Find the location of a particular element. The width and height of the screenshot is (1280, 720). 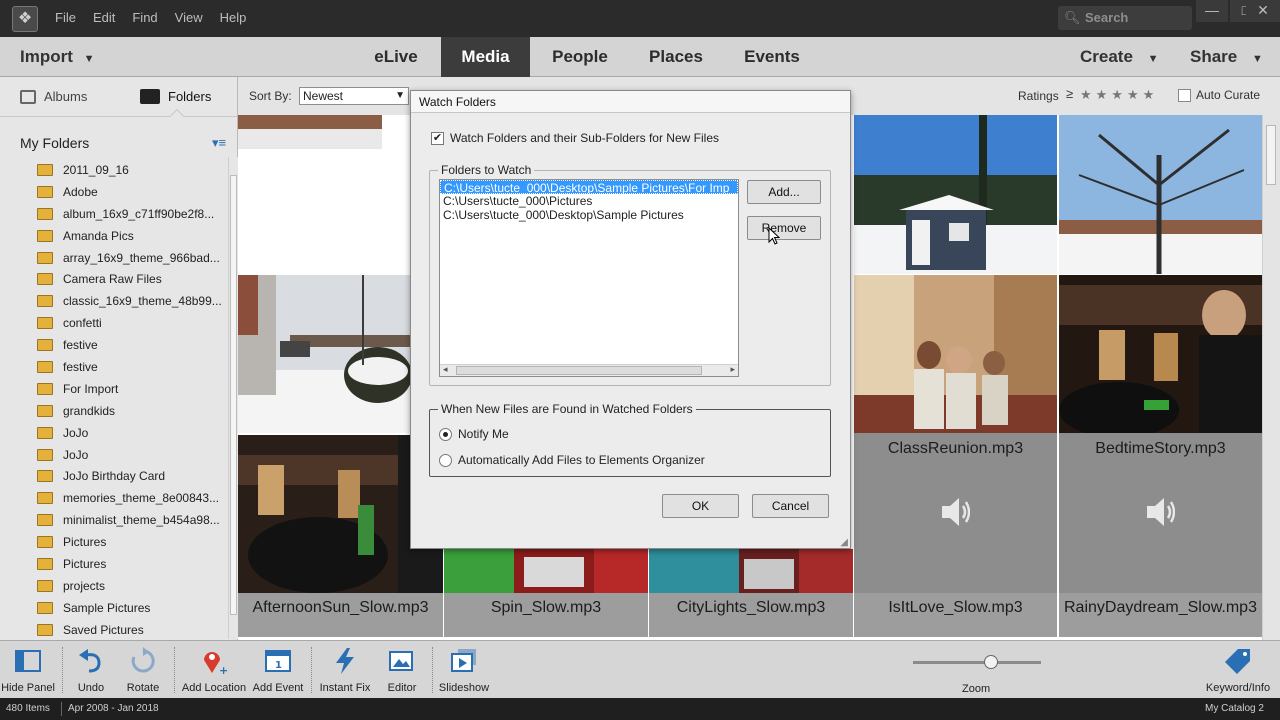

folder-item: Adobe is located at coordinates (132, 192).